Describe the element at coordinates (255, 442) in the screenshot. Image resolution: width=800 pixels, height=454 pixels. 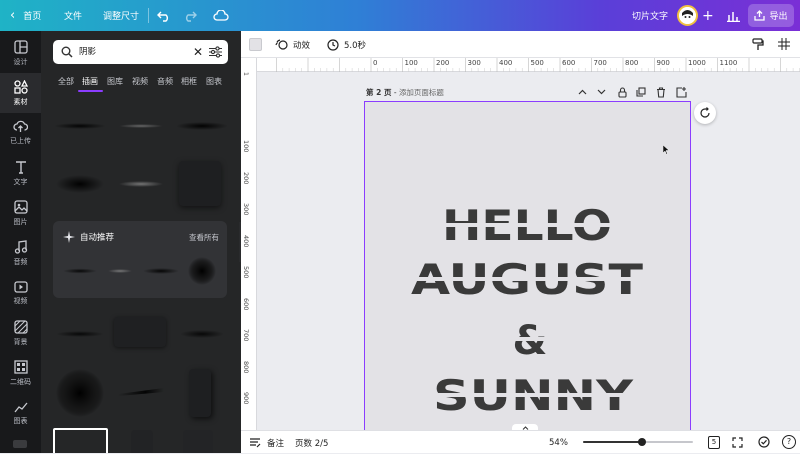
I see `notes-icon` at that location.